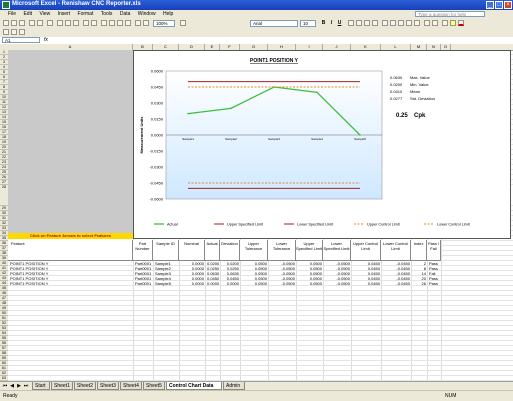  I want to click on menu-edit: Edit, so click(27, 14).